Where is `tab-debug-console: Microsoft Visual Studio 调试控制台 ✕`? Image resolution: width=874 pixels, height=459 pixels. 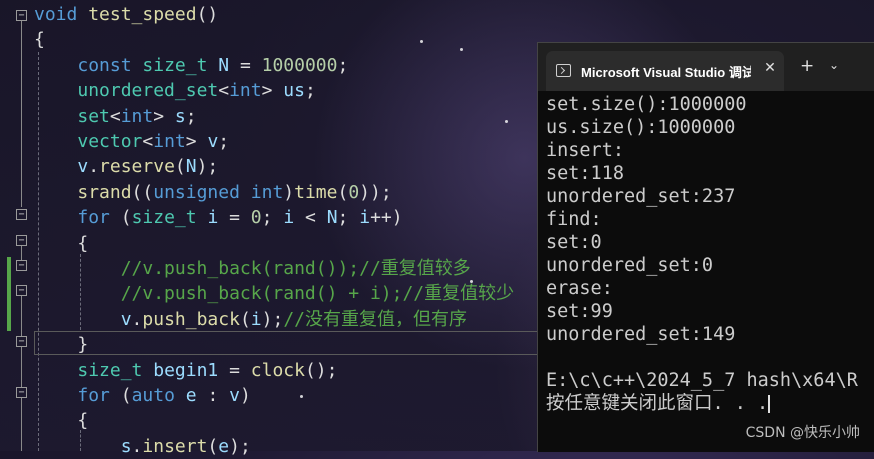 tab-debug-console: Microsoft Visual Studio 调试控制台 ✕ is located at coordinates (665, 71).